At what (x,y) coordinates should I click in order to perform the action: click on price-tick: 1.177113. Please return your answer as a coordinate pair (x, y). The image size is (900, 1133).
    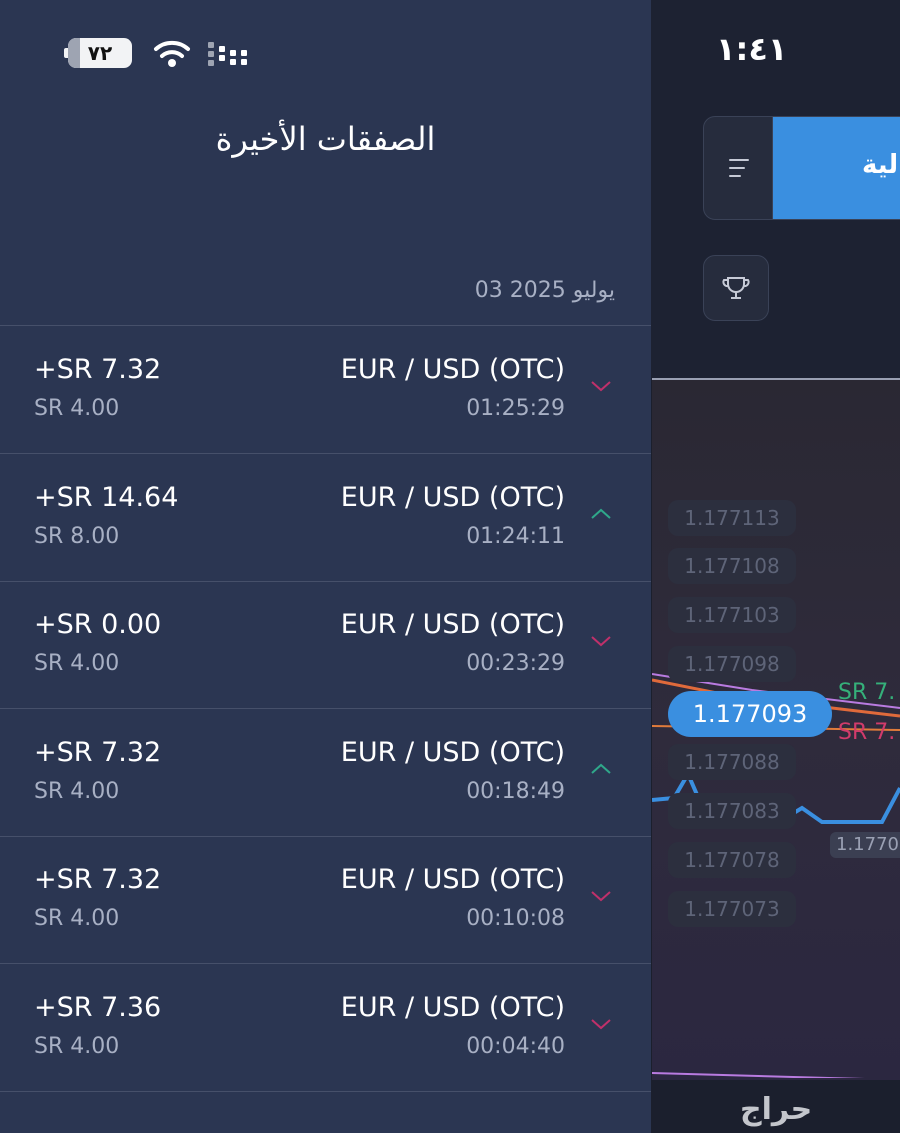
    Looking at the image, I should click on (732, 518).